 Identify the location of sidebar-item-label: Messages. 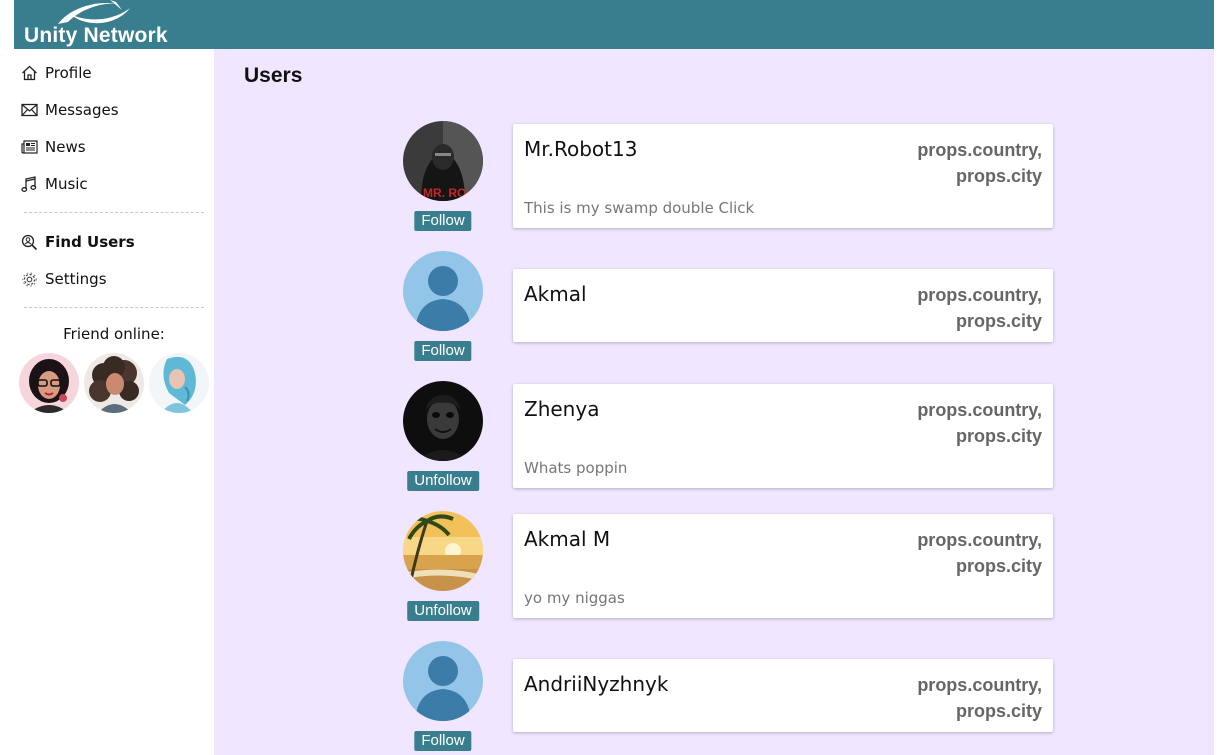
(82, 110).